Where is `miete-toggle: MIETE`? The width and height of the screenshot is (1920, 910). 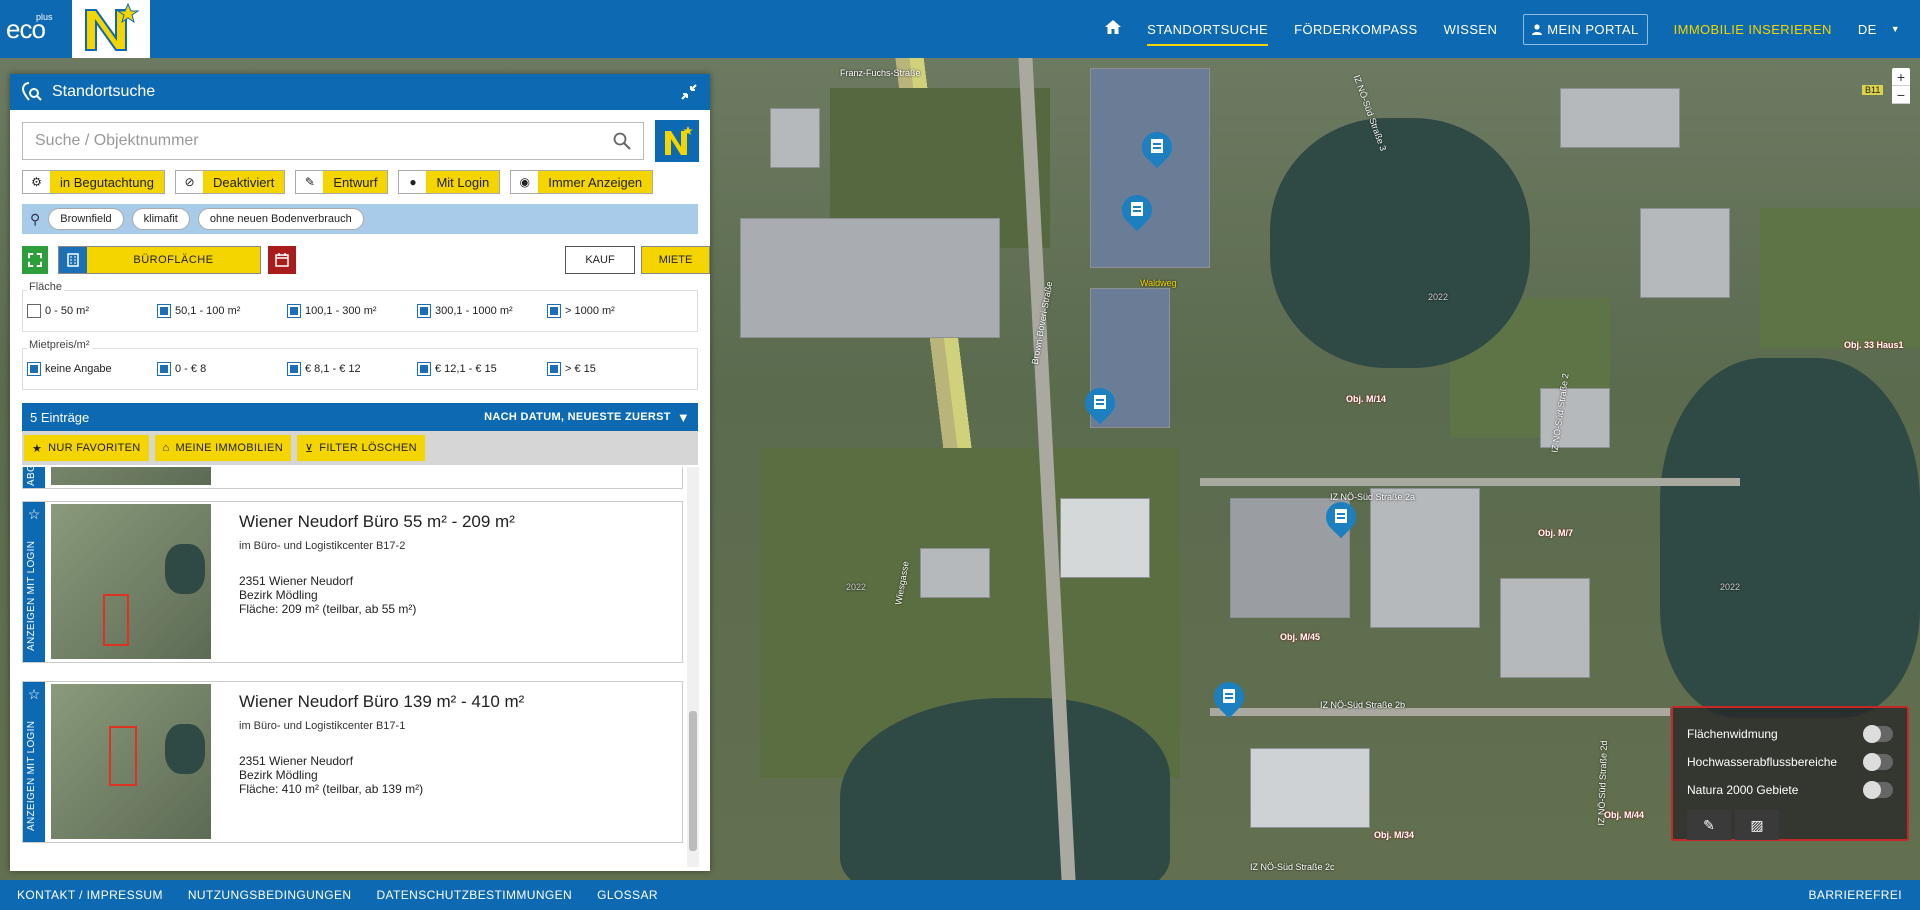
miete-toggle: MIETE is located at coordinates (675, 260).